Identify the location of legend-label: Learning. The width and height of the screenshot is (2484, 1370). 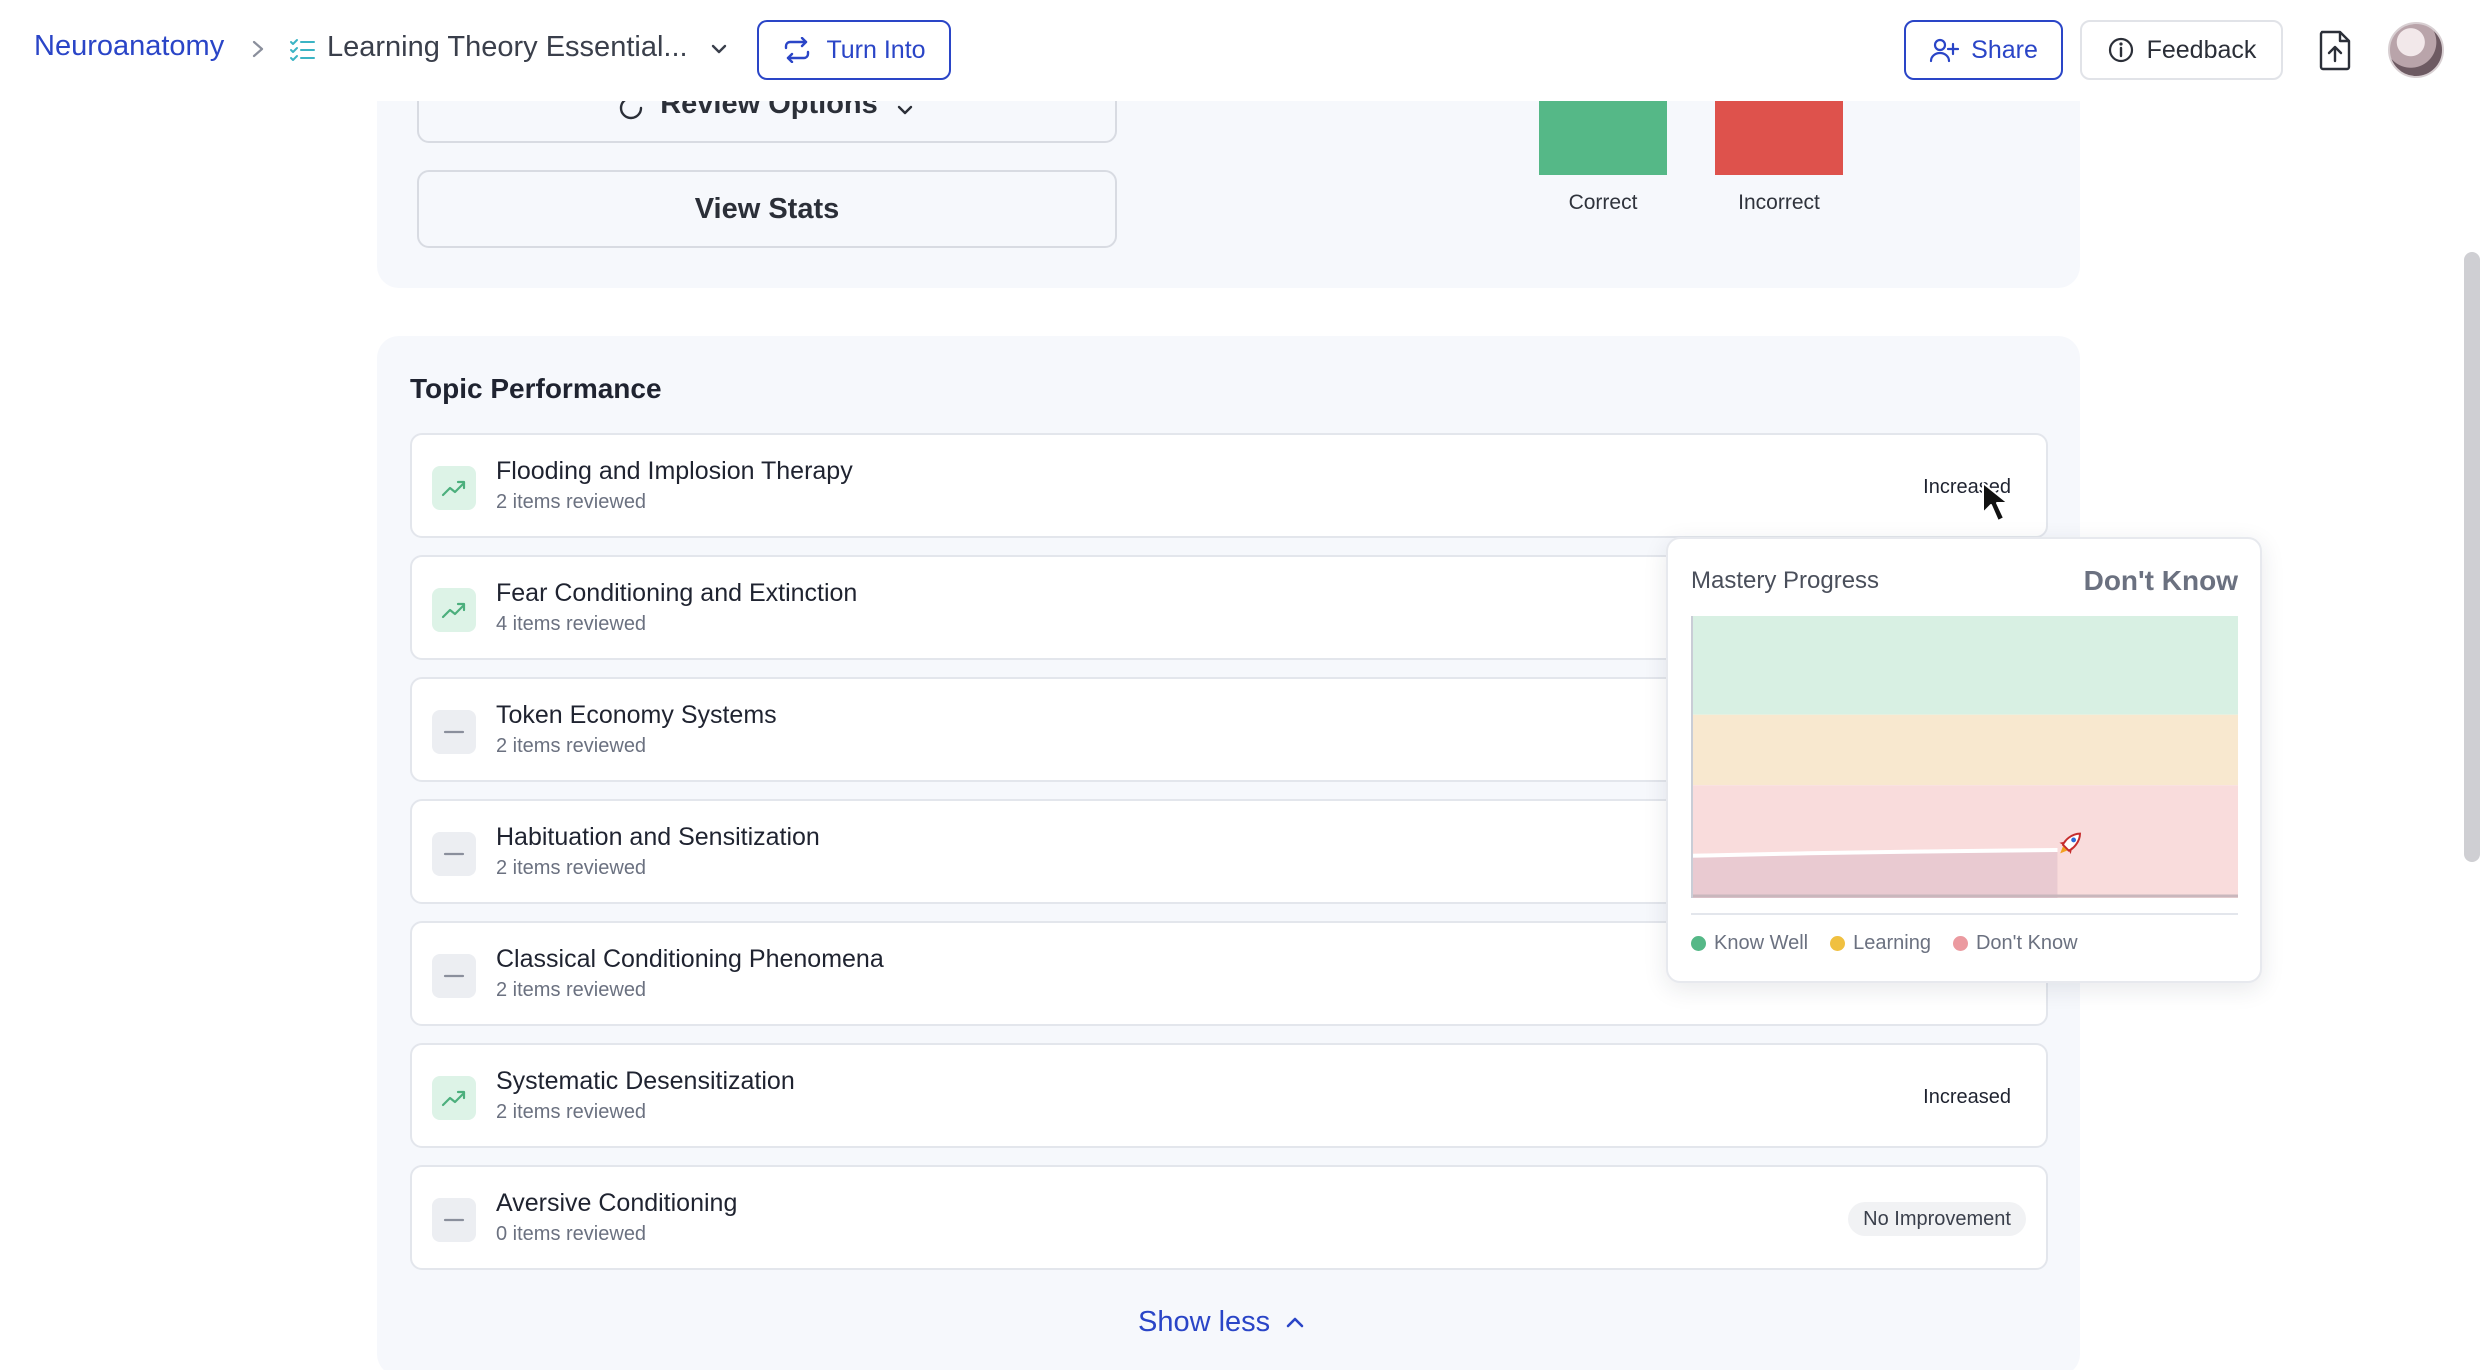
(1892, 943).